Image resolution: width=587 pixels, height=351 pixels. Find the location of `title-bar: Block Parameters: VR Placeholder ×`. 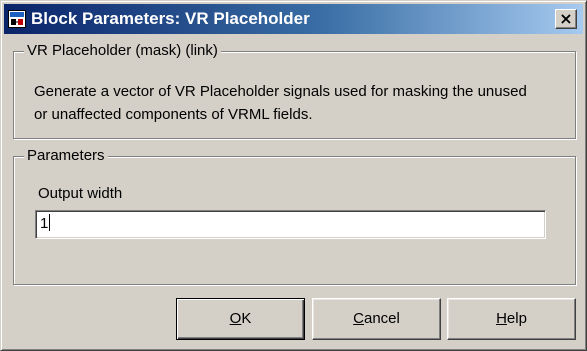

title-bar: Block Parameters: VR Placeholder × is located at coordinates (293, 19).